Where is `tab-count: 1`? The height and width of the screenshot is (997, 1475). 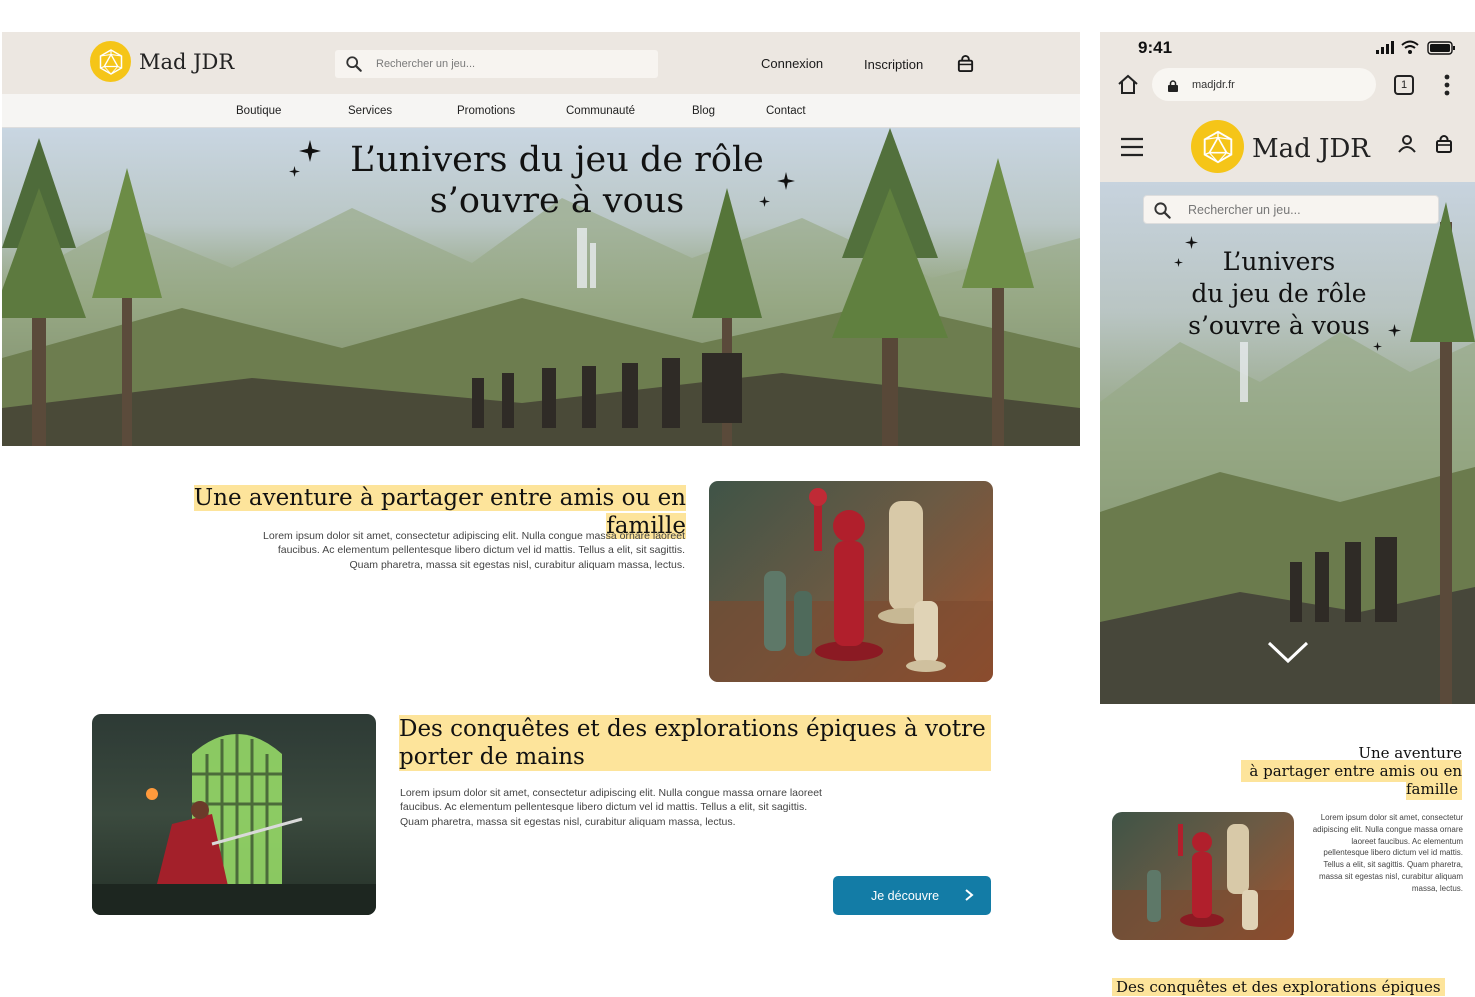
tab-count: 1 is located at coordinates (1404, 85).